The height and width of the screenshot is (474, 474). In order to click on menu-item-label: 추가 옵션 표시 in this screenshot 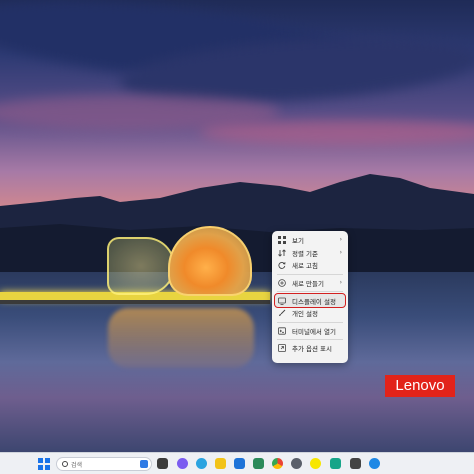, I will do `click(312, 349)`.